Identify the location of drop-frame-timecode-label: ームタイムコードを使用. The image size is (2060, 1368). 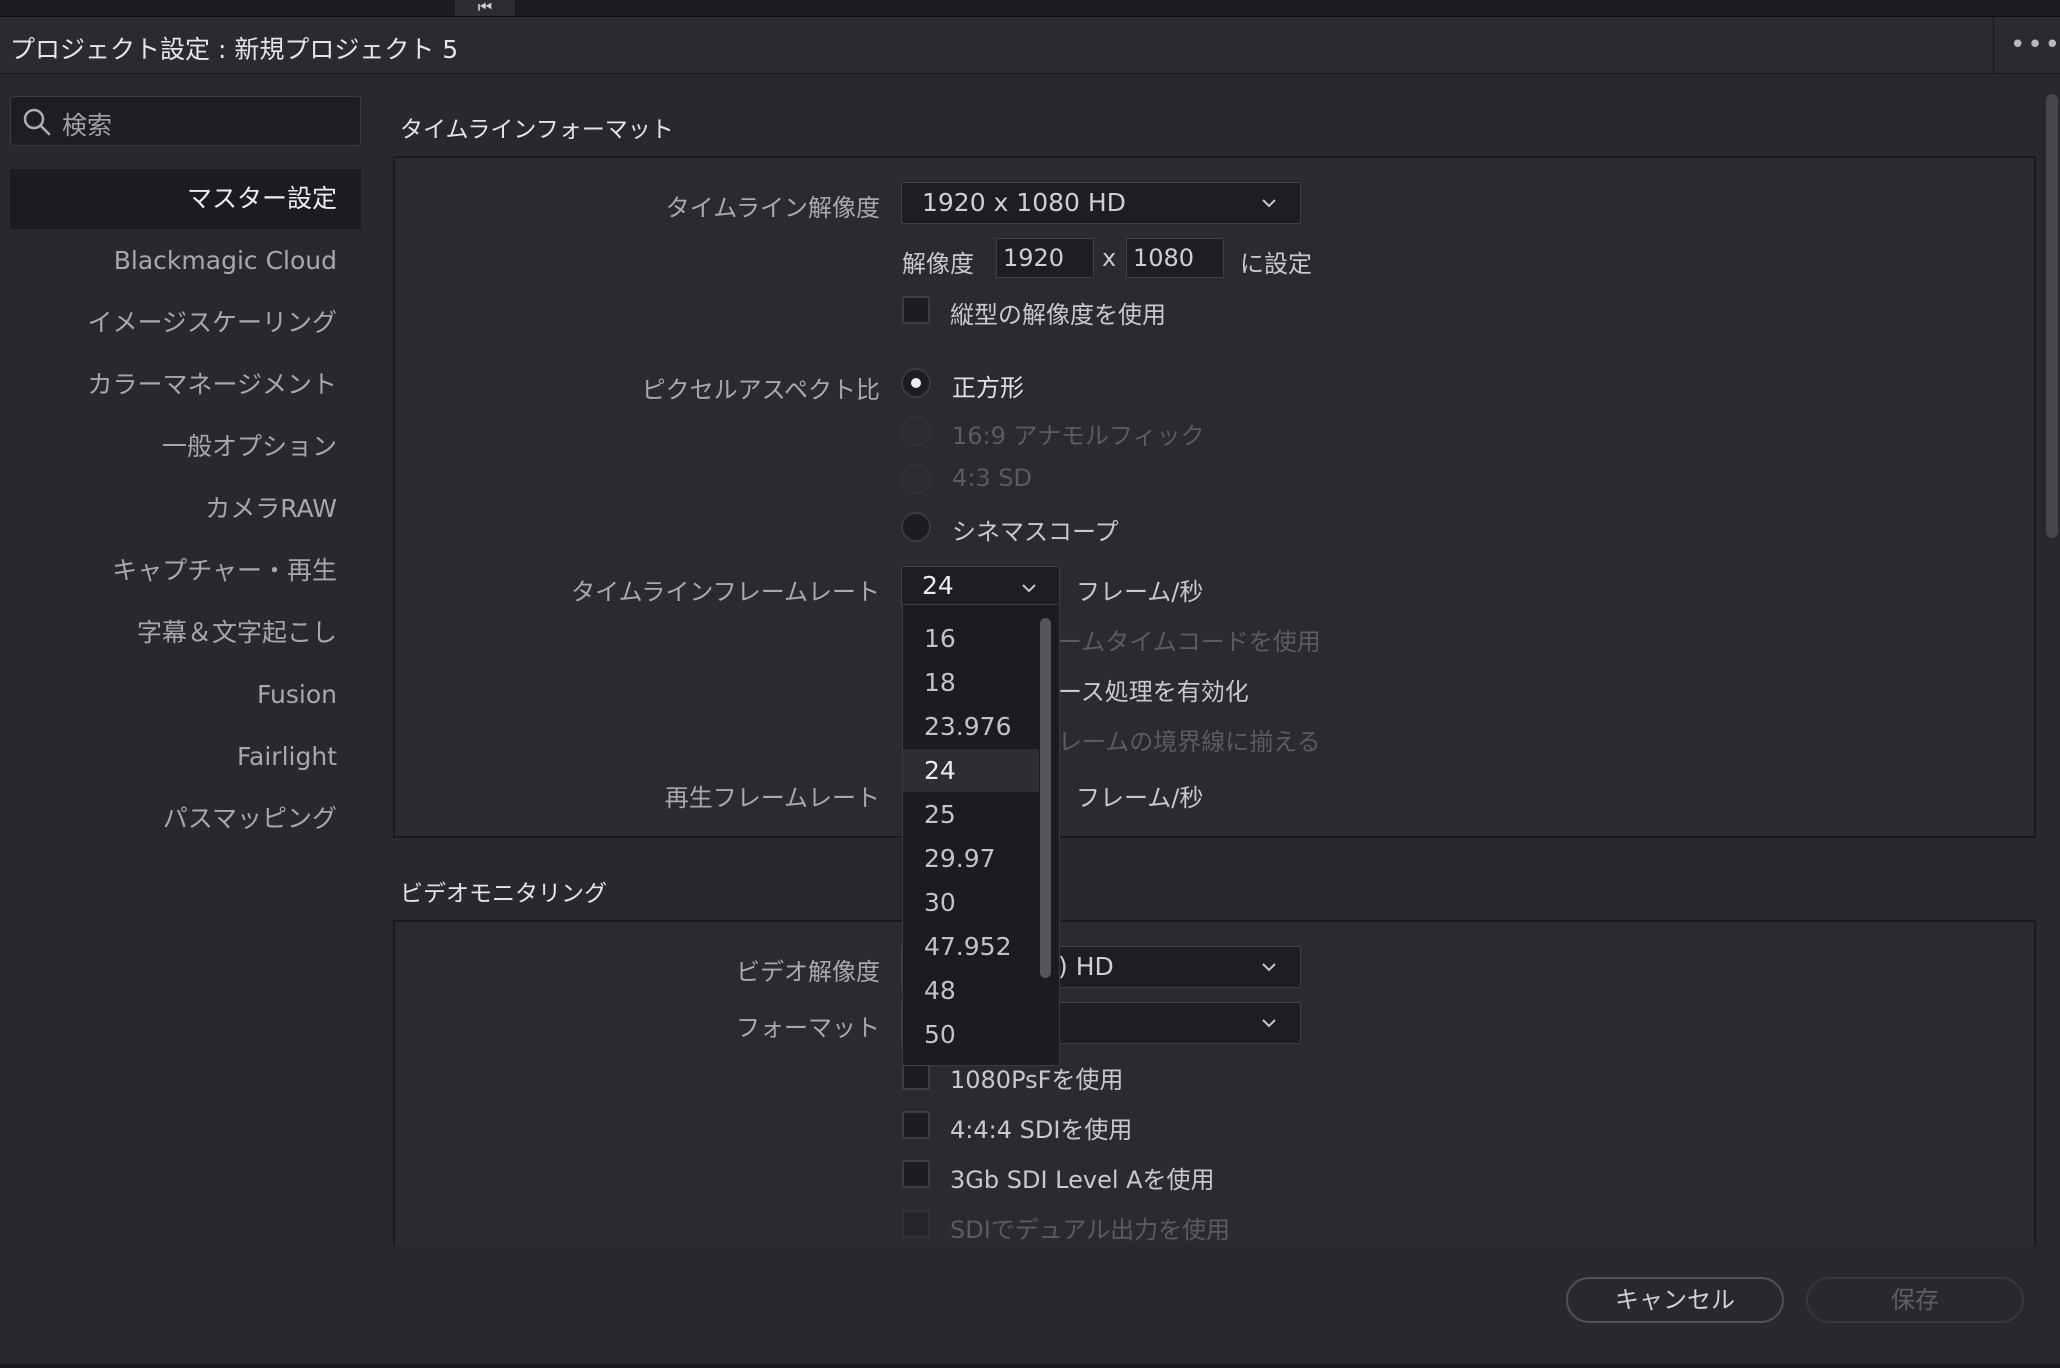
(1189, 642).